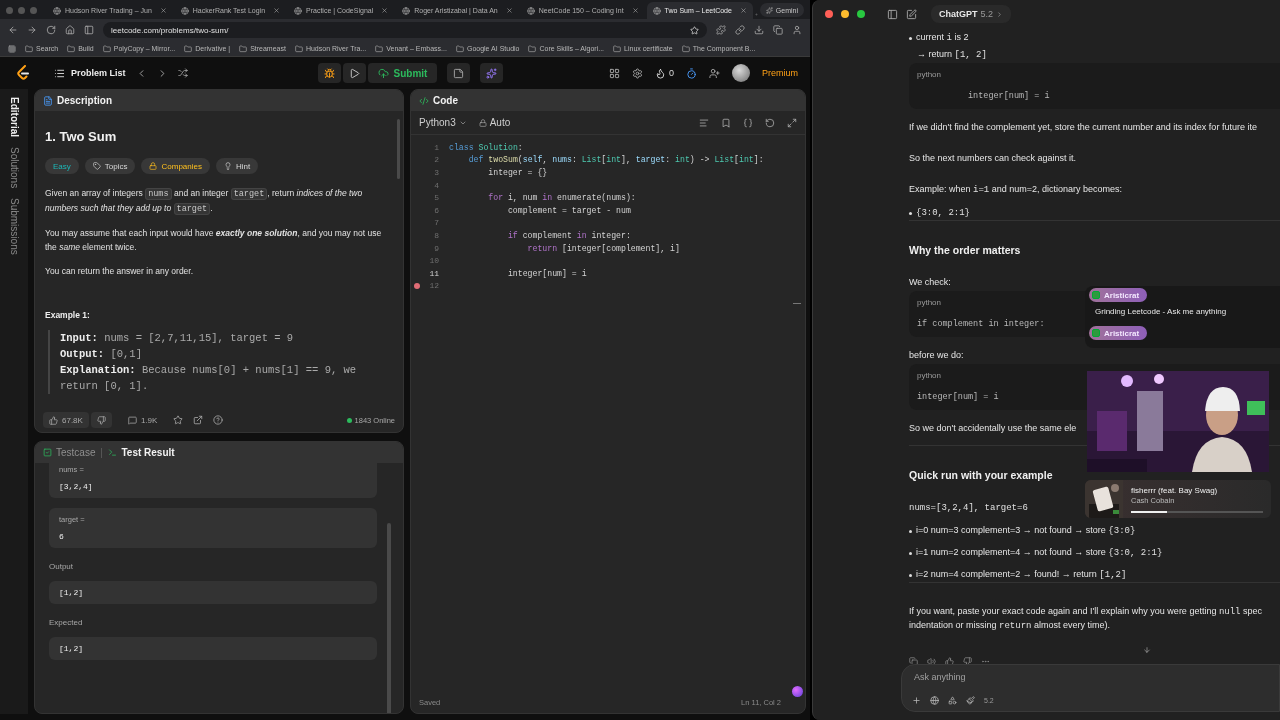  What do you see at coordinates (209, 378) in the screenshot?
I see `example-line: Explanation: Because nums[0] + nums[1] == 9, we return [0, 1].` at bounding box center [209, 378].